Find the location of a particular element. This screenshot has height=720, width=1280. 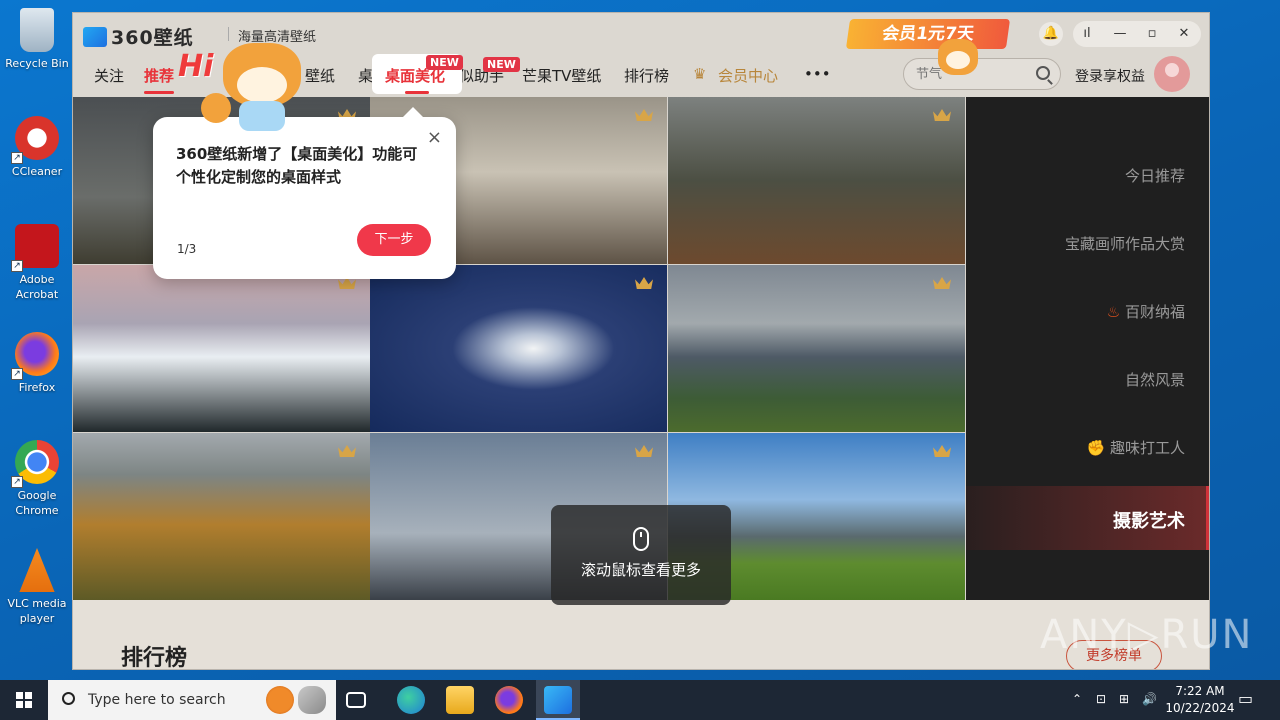

category-worker: ✊ 趣味打工人 is located at coordinates (1136, 447).